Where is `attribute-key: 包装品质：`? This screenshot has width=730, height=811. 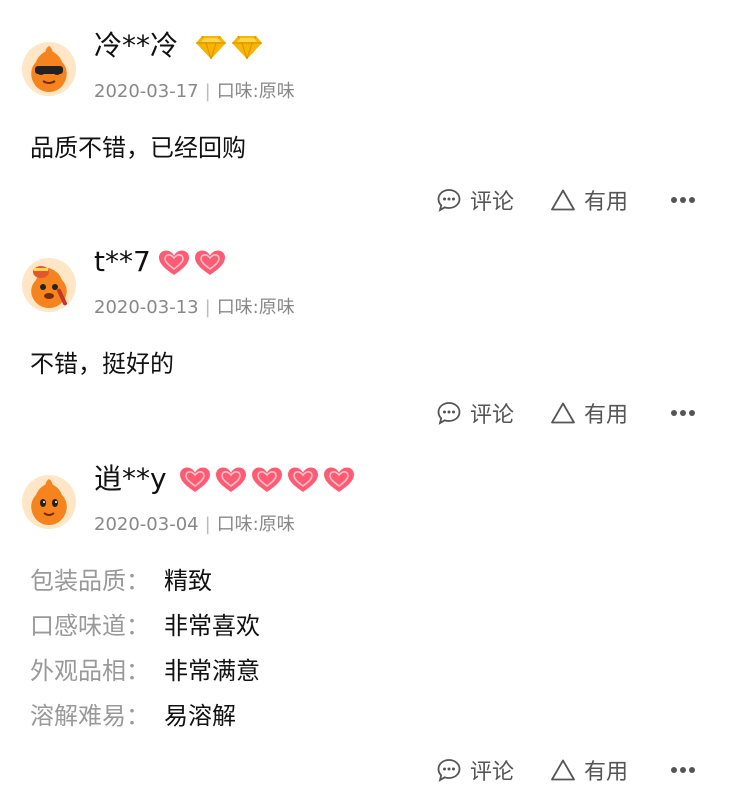 attribute-key: 包装品质： is located at coordinates (90, 581).